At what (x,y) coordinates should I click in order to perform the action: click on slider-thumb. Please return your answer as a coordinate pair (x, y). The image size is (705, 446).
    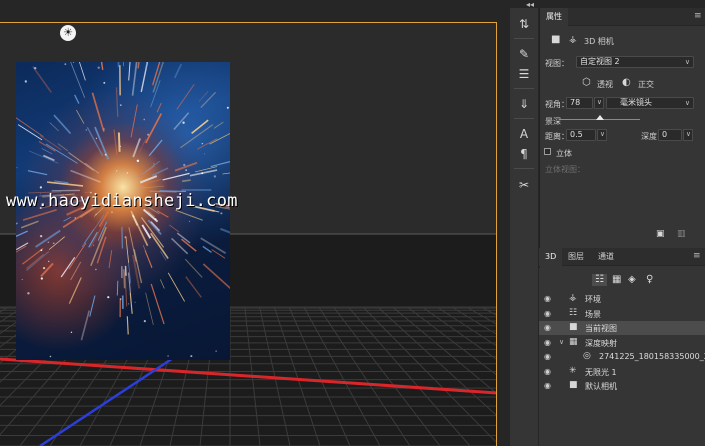
    Looking at the image, I should click on (600, 117).